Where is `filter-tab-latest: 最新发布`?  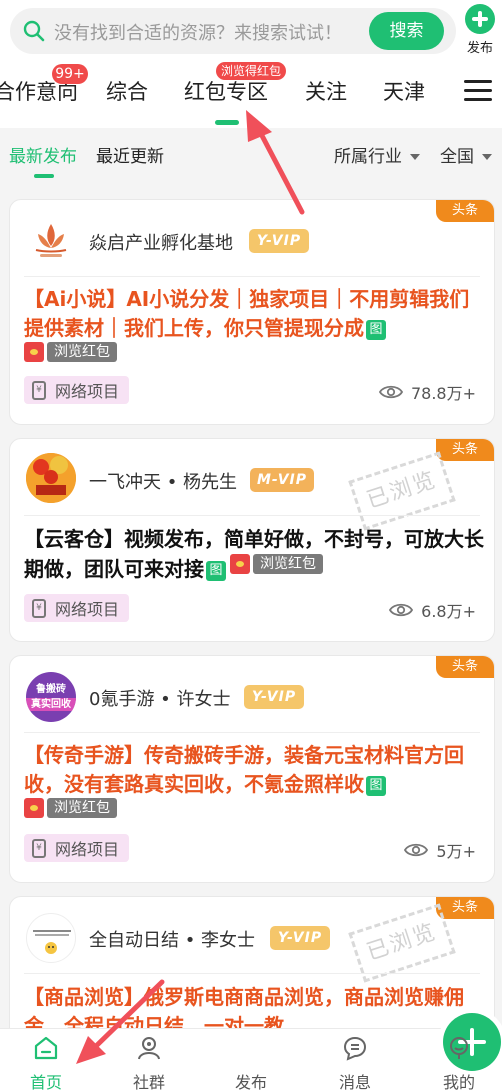 filter-tab-latest: 最新发布 is located at coordinates (43, 154).